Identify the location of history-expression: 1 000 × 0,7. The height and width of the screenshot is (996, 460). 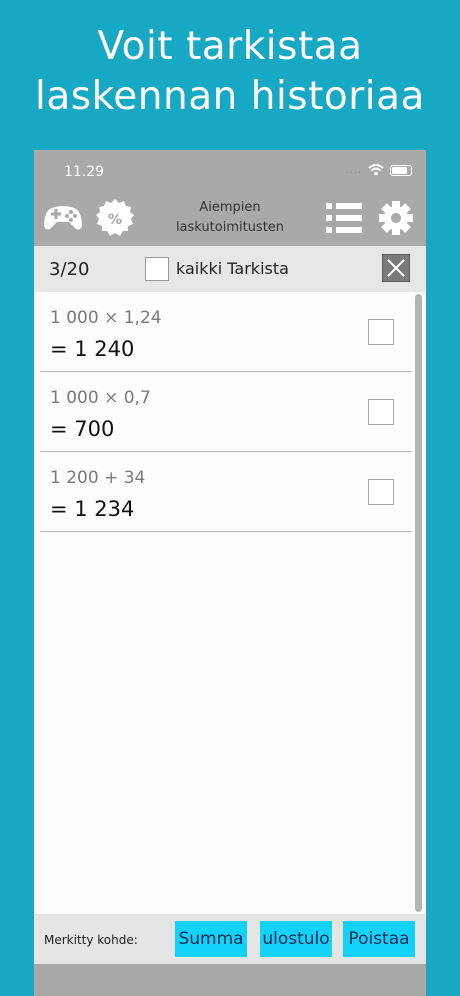
(100, 398).